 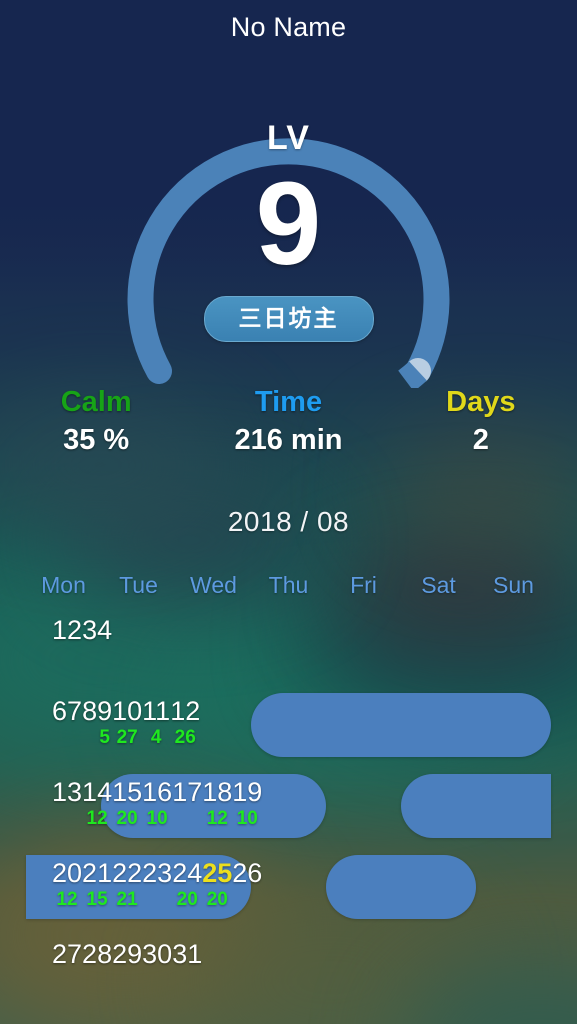 I want to click on rank-badge: 三日坊主, so click(x=288, y=319).